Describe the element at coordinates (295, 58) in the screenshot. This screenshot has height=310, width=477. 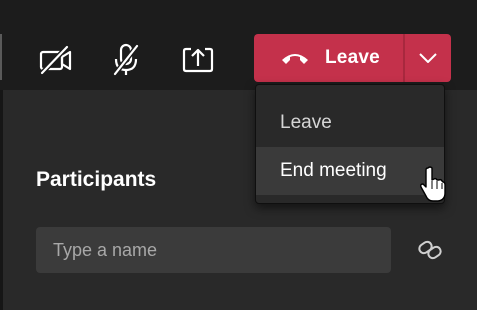
I see `phone-hangup-icon` at that location.